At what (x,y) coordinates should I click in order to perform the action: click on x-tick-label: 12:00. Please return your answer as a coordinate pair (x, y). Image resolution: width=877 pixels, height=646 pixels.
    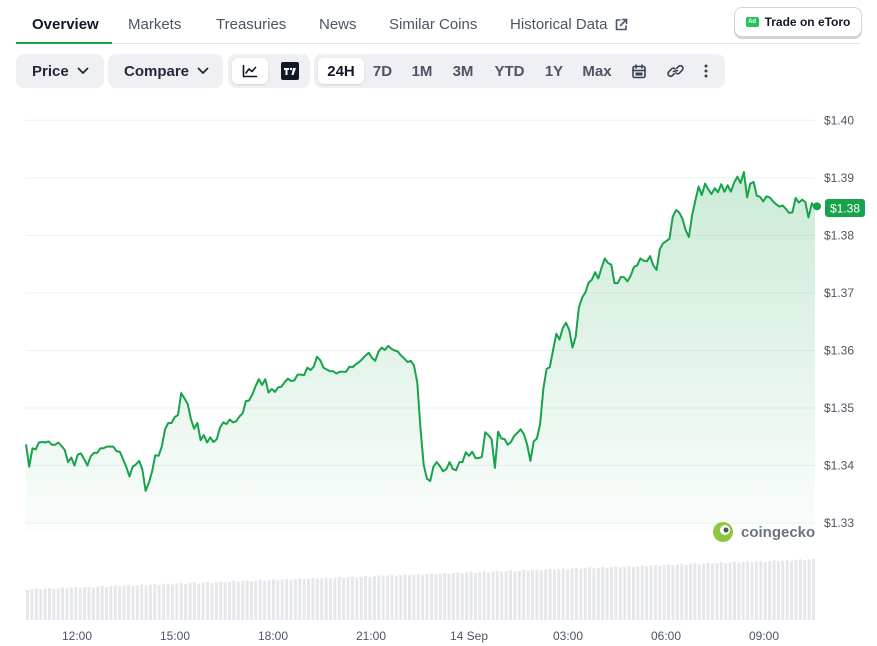
    Looking at the image, I should click on (77, 636).